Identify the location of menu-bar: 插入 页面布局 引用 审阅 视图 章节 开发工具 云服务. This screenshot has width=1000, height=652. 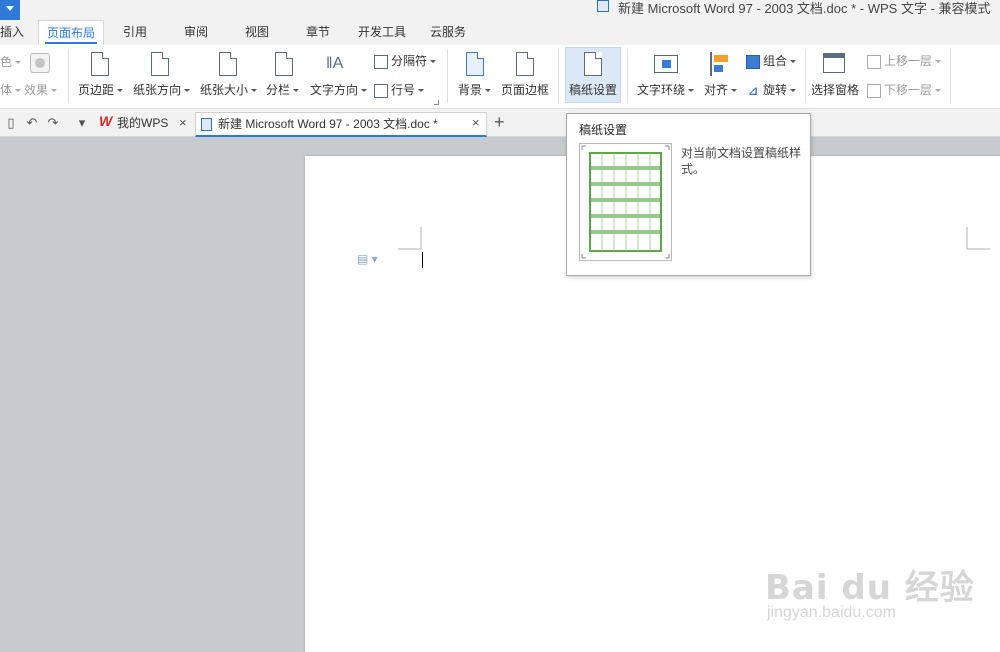
(500, 33).